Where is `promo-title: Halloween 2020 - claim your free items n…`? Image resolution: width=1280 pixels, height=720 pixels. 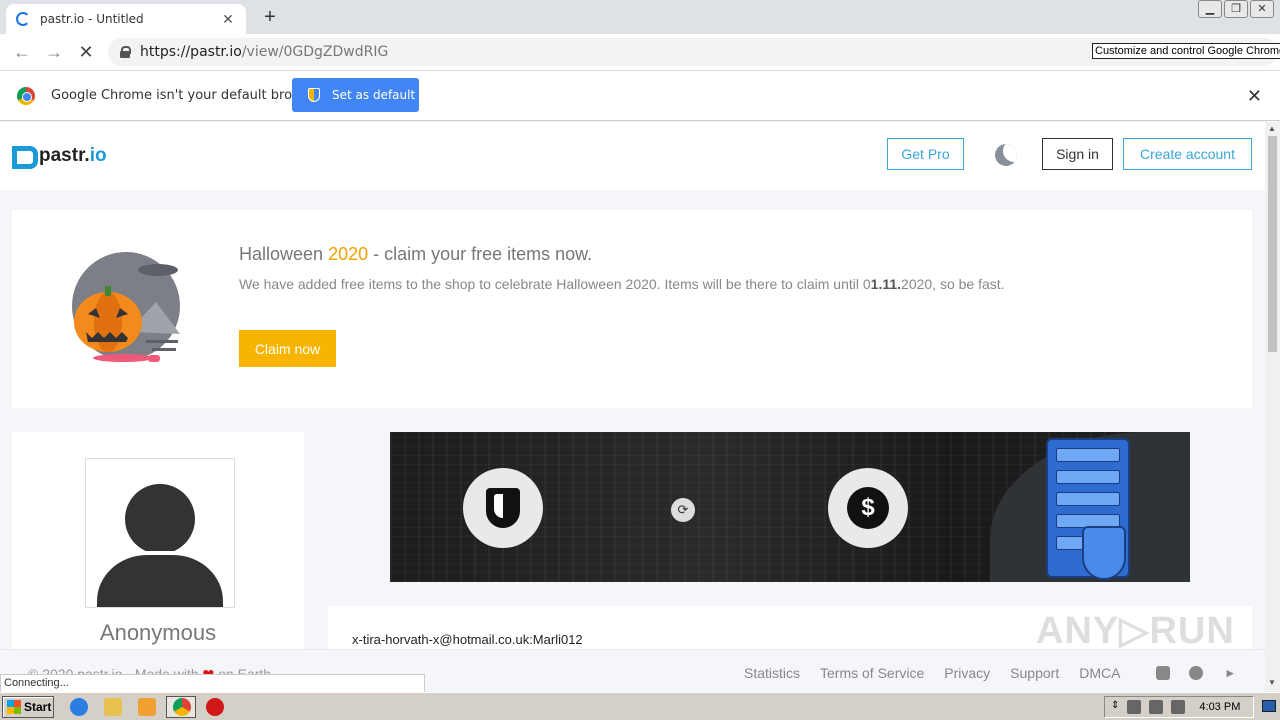
promo-title: Halloween 2020 - claim your free items n… is located at coordinates (416, 254).